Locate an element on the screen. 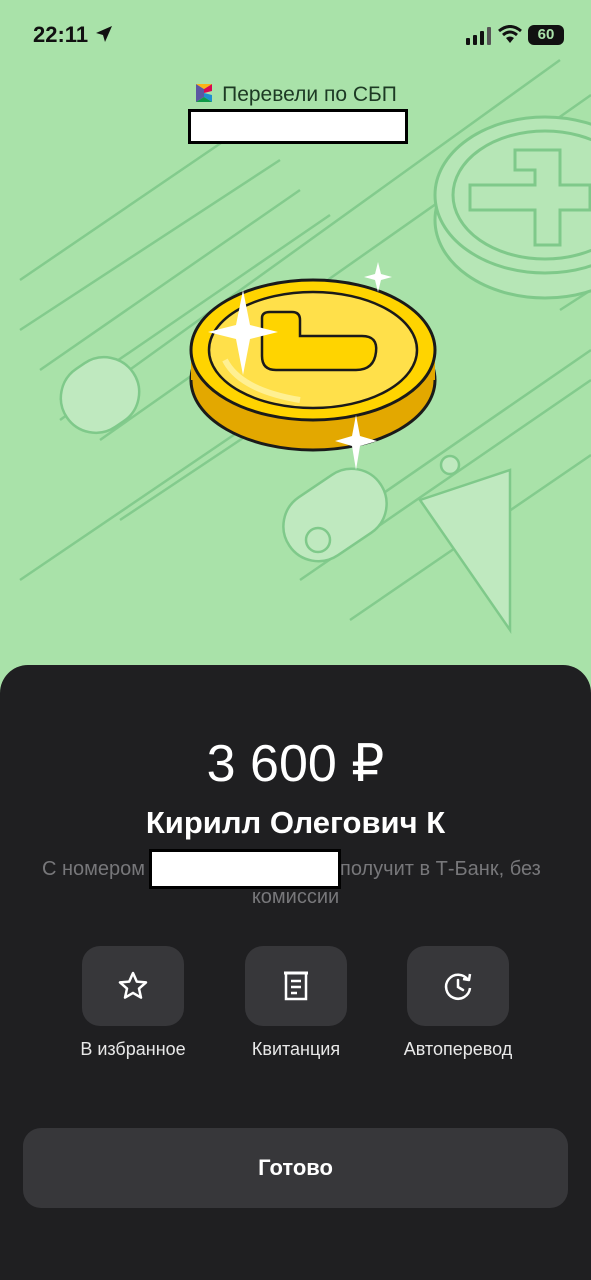 The height and width of the screenshot is (1280, 591). battery-indicator: 60 is located at coordinates (546, 35).